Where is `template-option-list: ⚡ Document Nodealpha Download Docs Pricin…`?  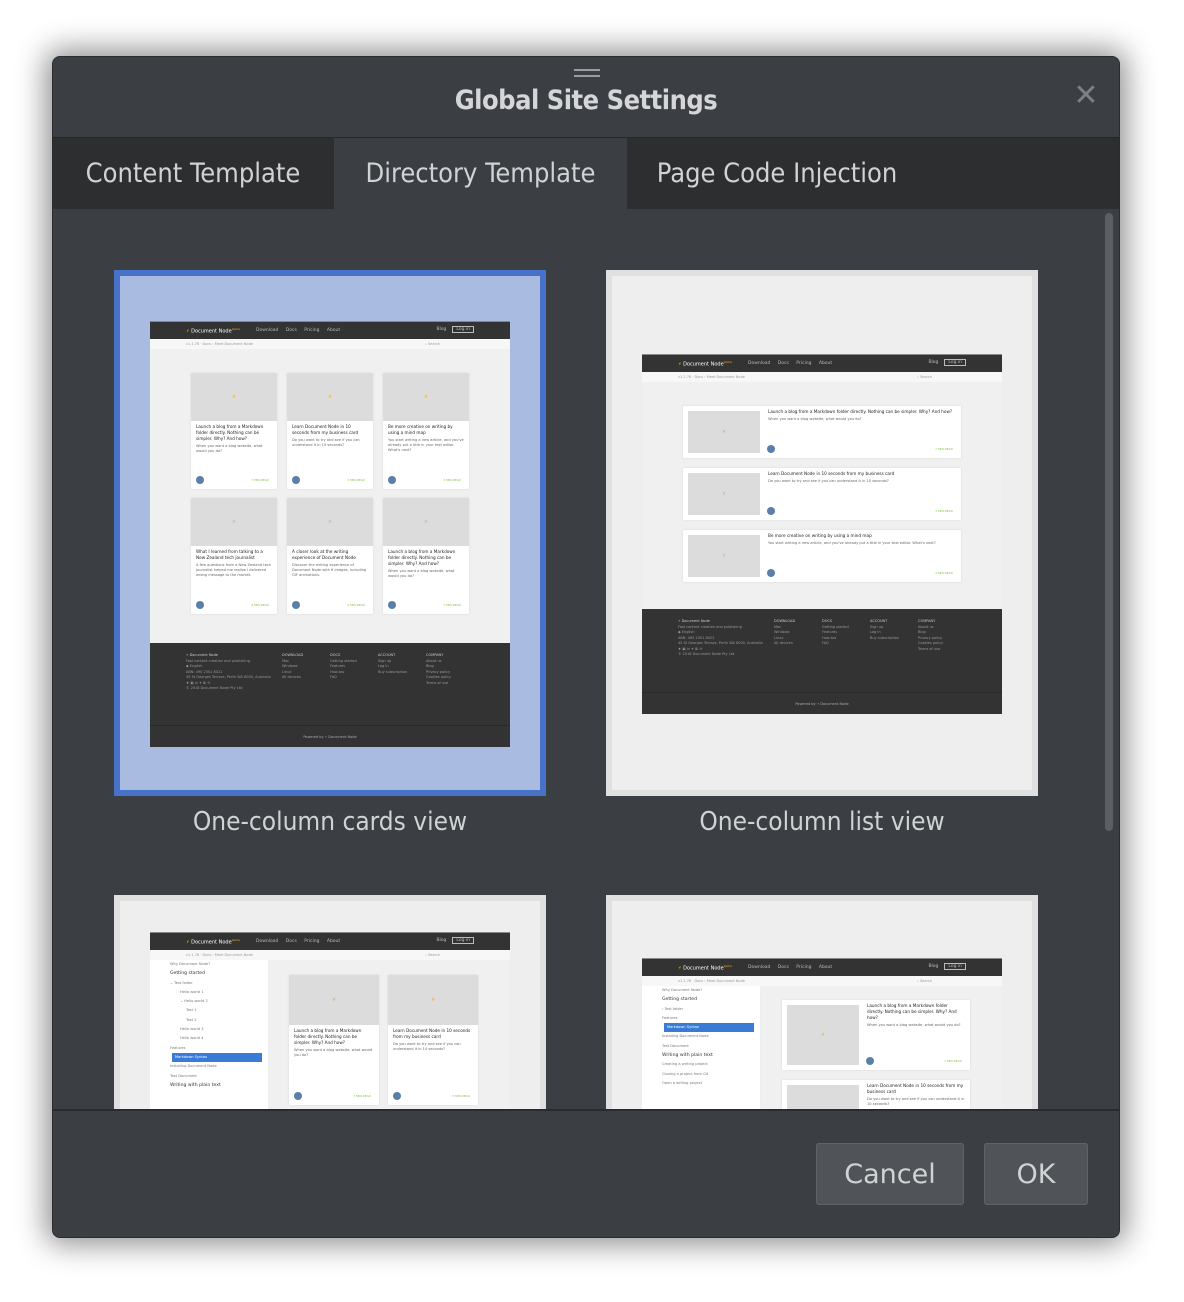
template-option-list: ⚡ Document Nodealpha Download Docs Pricin… is located at coordinates (822, 533).